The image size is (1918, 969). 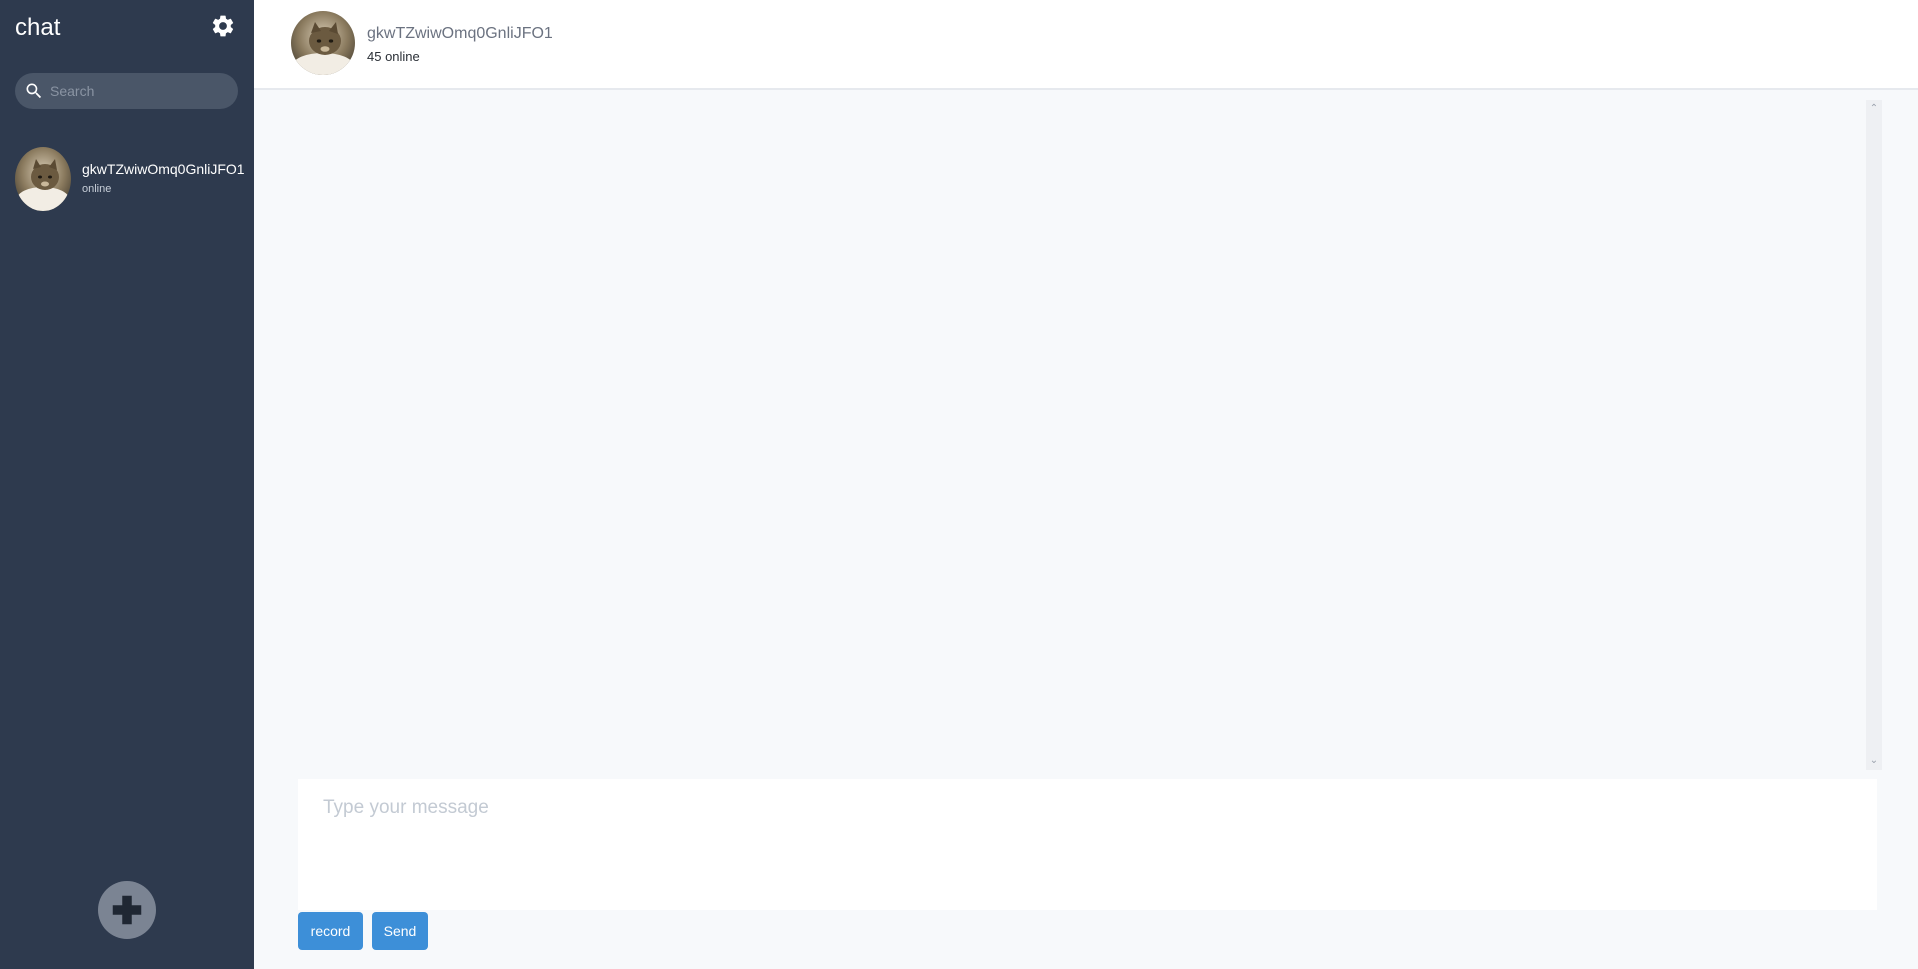 I want to click on chat-title: gkwTZwiwOmq0GnliJFO1, so click(x=460, y=33).